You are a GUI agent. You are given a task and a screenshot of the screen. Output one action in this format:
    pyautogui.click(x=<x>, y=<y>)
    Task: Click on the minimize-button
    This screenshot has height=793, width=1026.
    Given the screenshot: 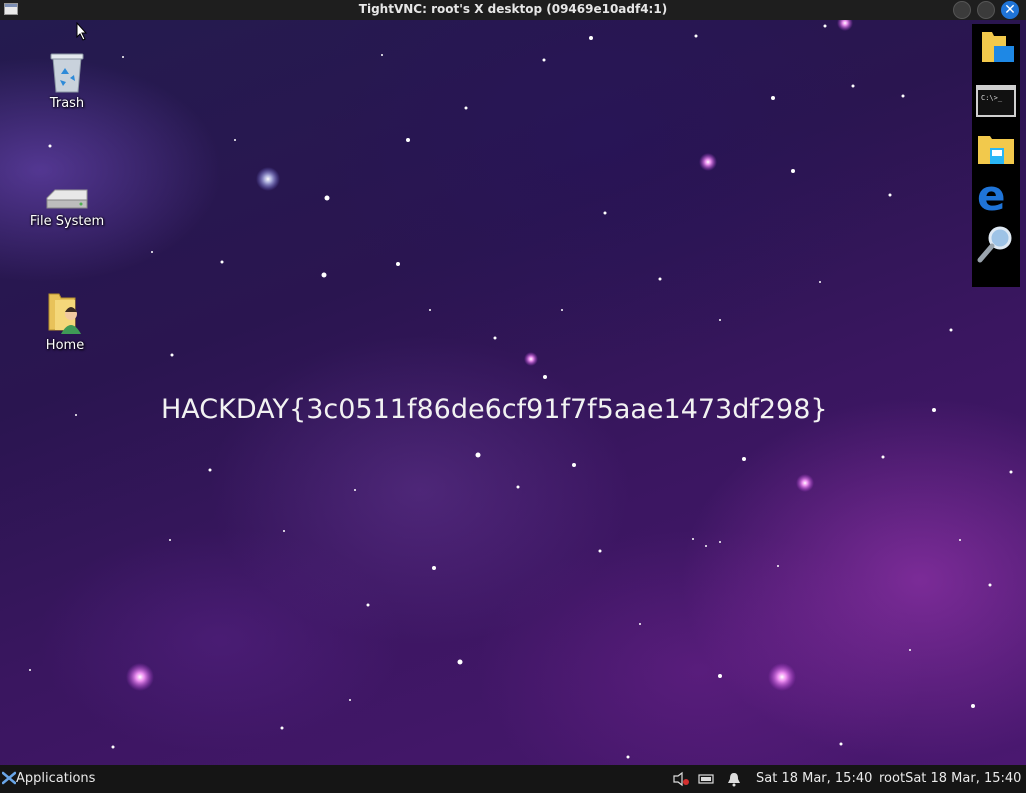 What is the action you would take?
    pyautogui.click(x=962, y=10)
    